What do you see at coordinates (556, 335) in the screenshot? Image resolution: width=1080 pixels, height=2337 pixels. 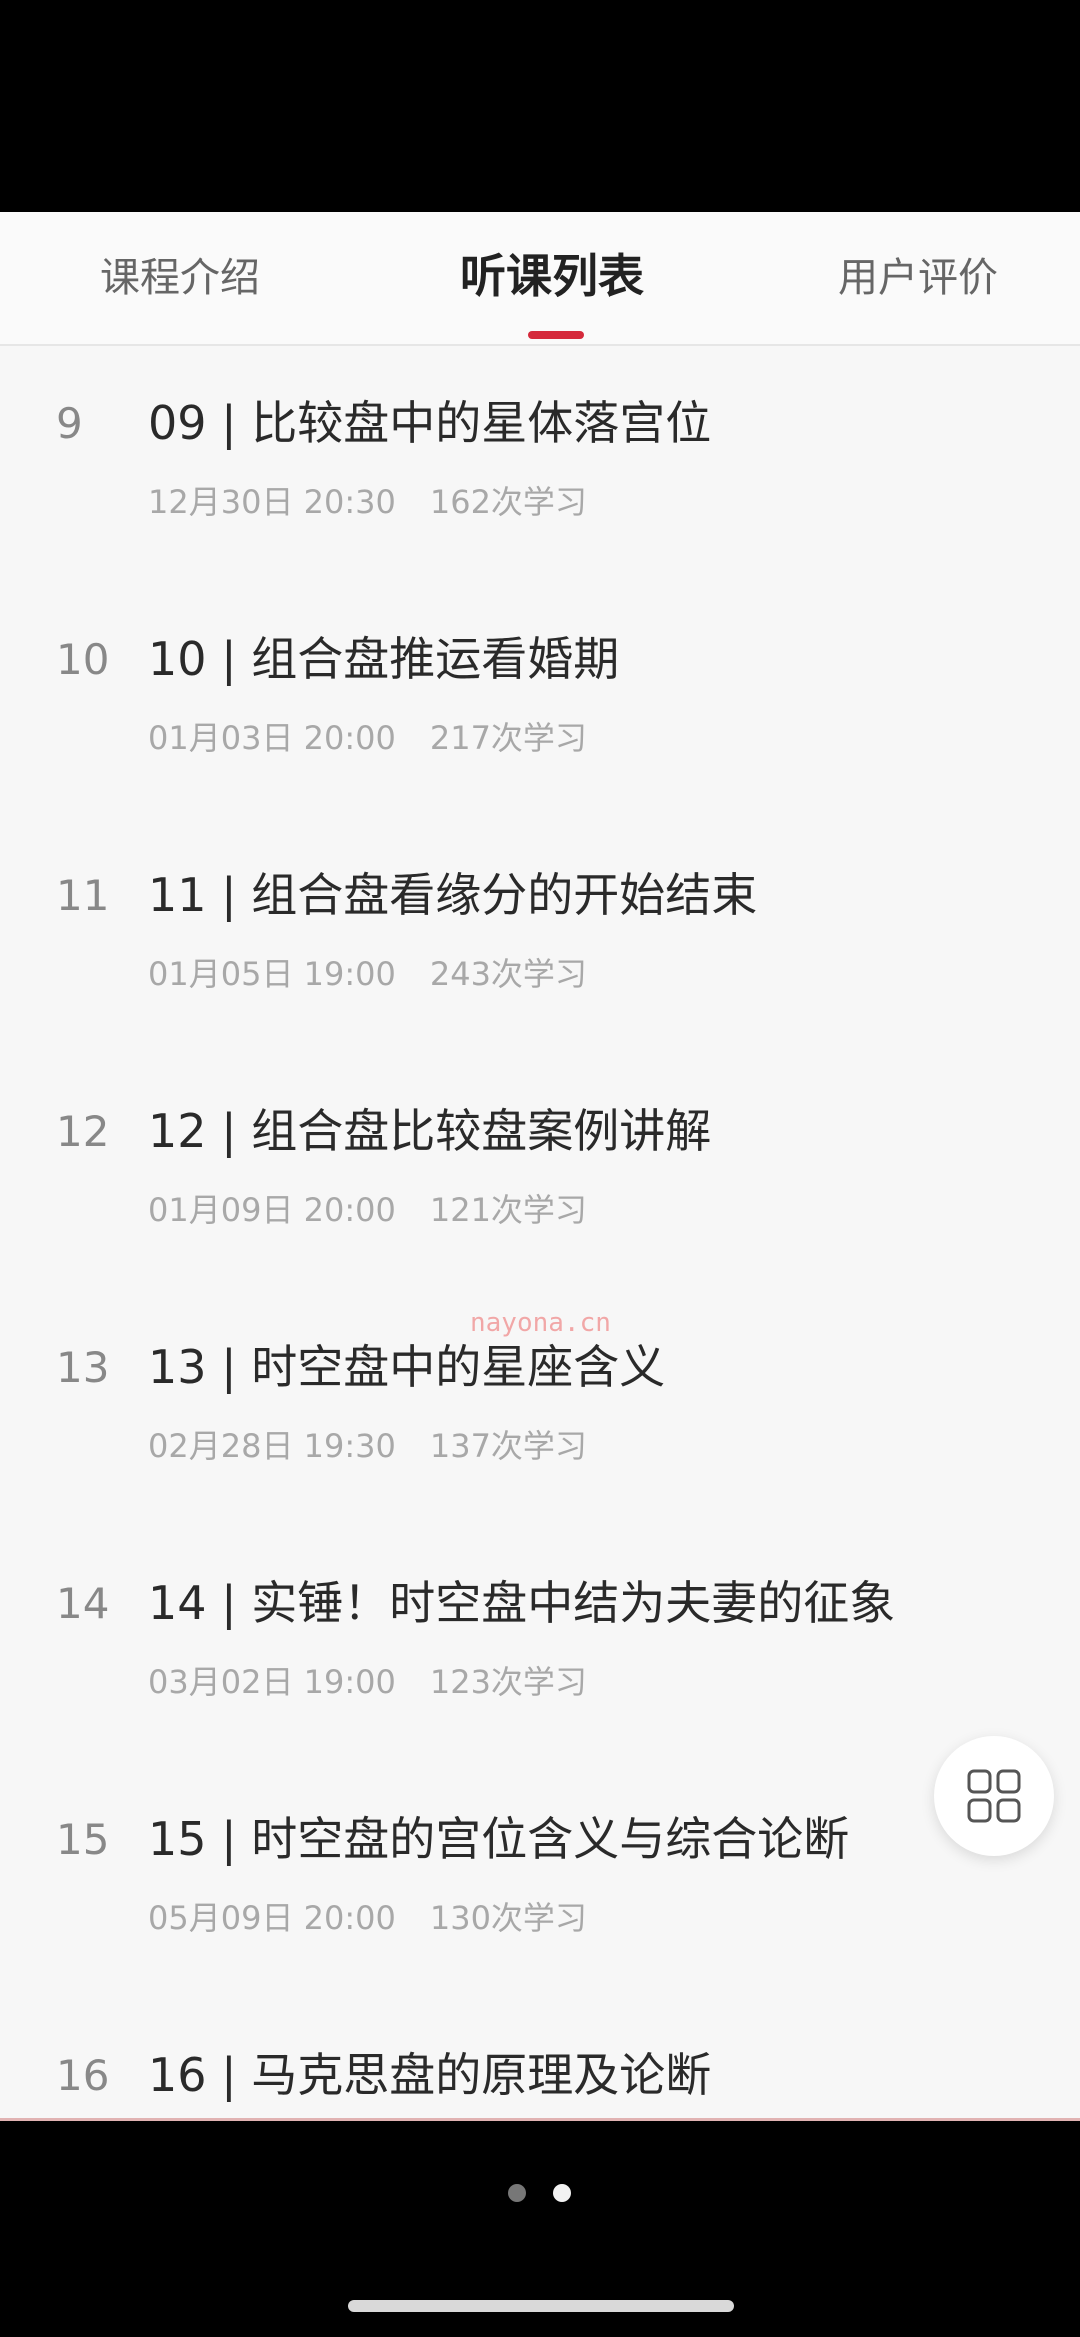 I see `active-tab-indicator` at bounding box center [556, 335].